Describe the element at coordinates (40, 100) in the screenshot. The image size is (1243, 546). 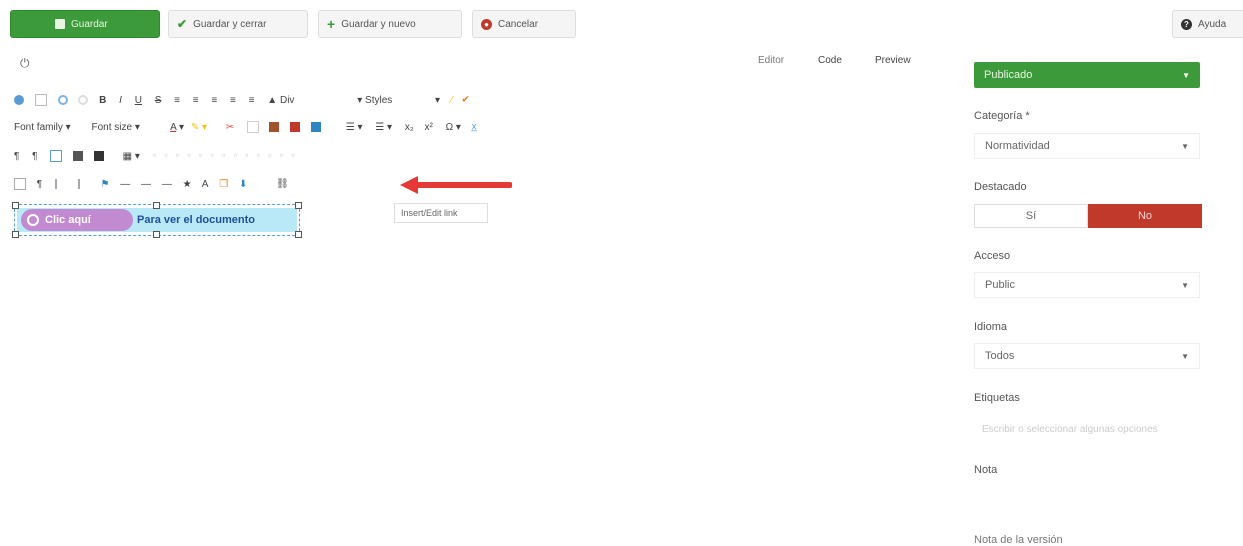
I see `new-document-icon` at that location.